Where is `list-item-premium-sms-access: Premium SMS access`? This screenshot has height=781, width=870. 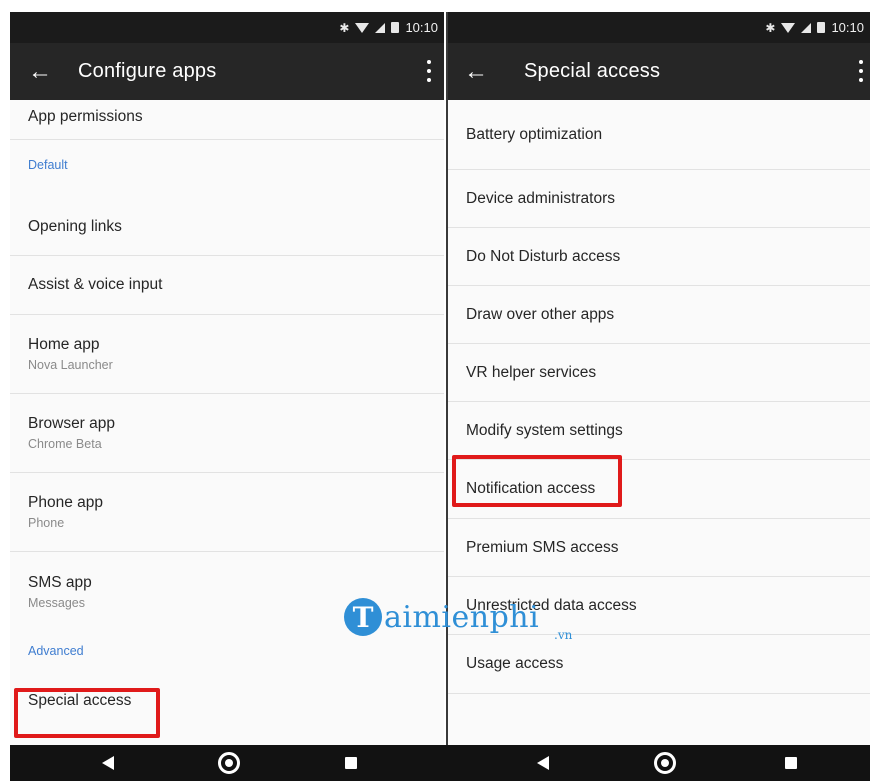 list-item-premium-sms-access: Premium SMS access is located at coordinates (659, 548).